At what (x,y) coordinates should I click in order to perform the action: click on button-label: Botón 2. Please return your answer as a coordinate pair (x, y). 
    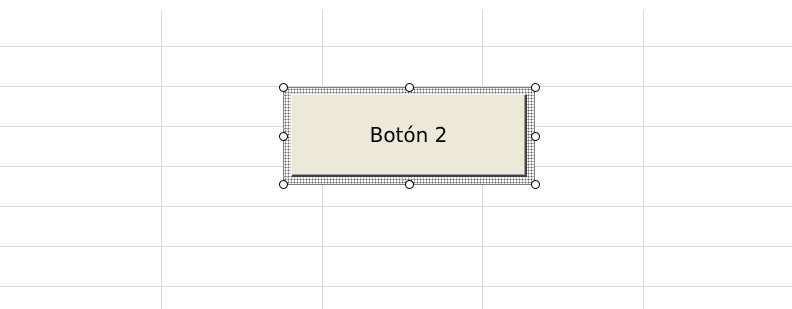
    Looking at the image, I should click on (408, 135).